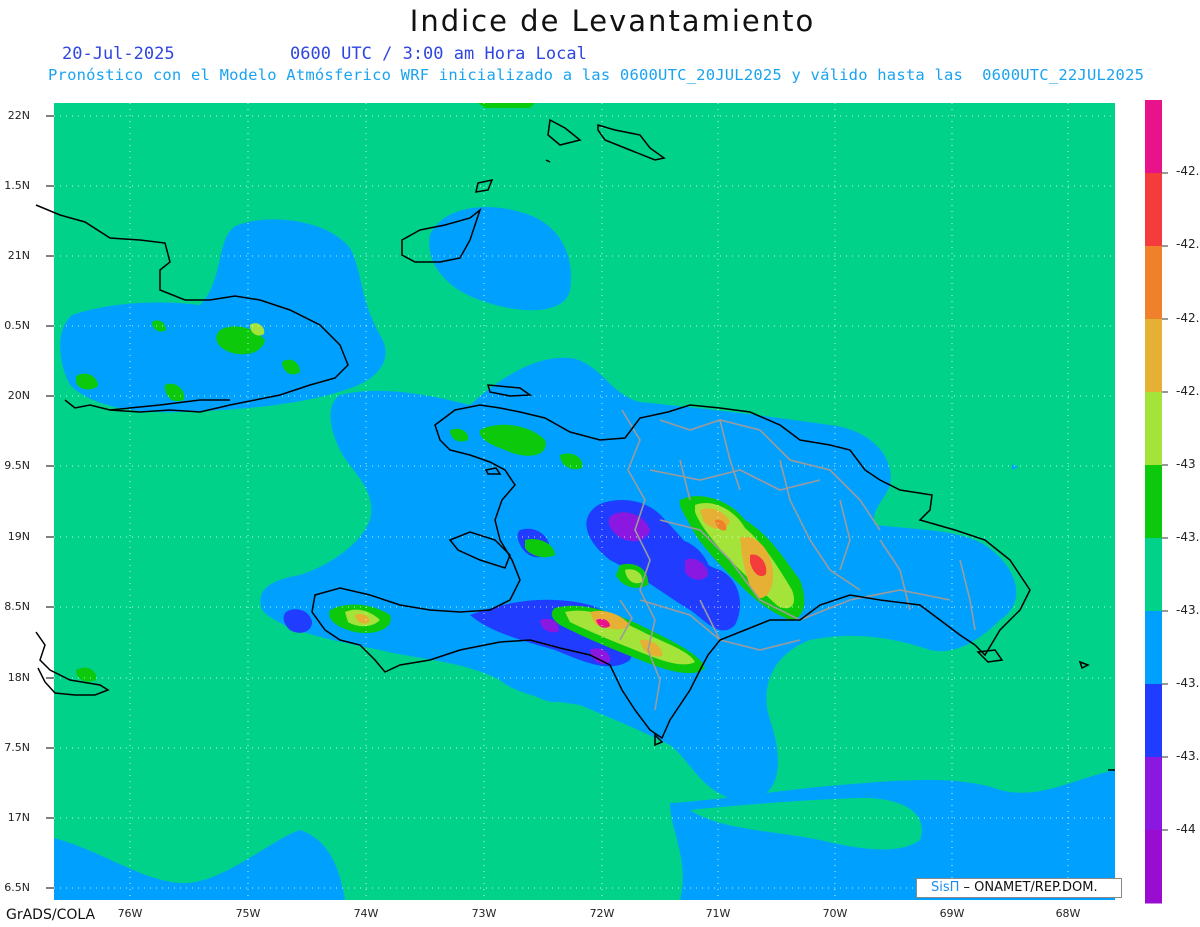 The image size is (1200, 927). I want to click on lat-label: 8.5N, so click(17, 606).